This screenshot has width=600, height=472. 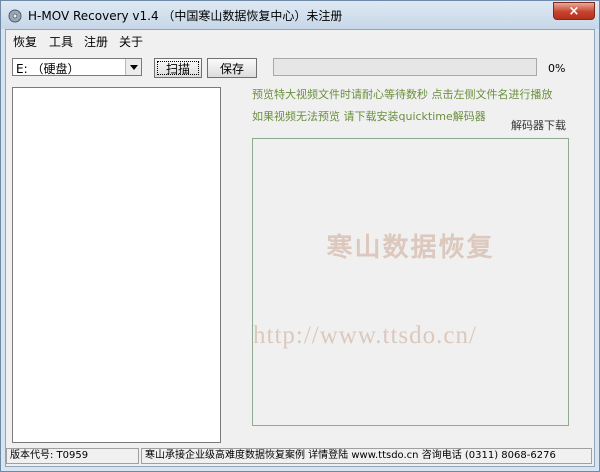 What do you see at coordinates (369, 116) in the screenshot?
I see `hint-line-2: 如果视频无法预览 请下载安装quicktime解码器` at bounding box center [369, 116].